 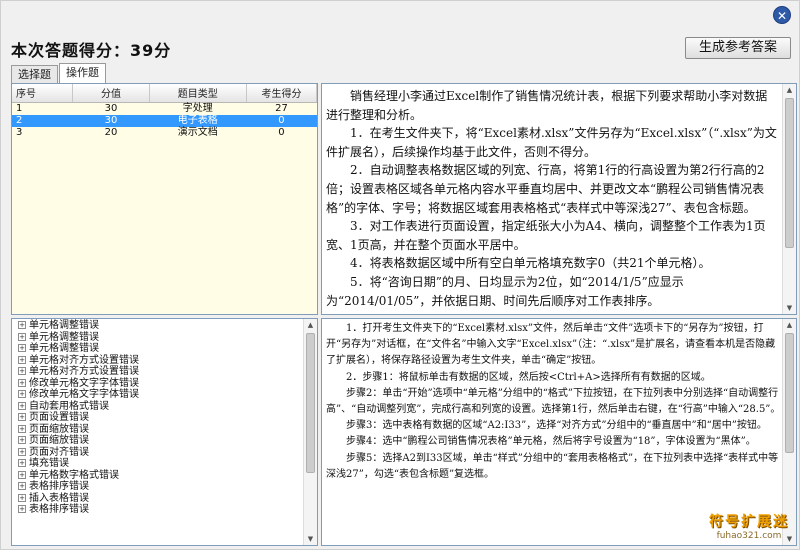 What do you see at coordinates (164, 453) in the screenshot?
I see `tree-item: + 页面对齐错误` at bounding box center [164, 453].